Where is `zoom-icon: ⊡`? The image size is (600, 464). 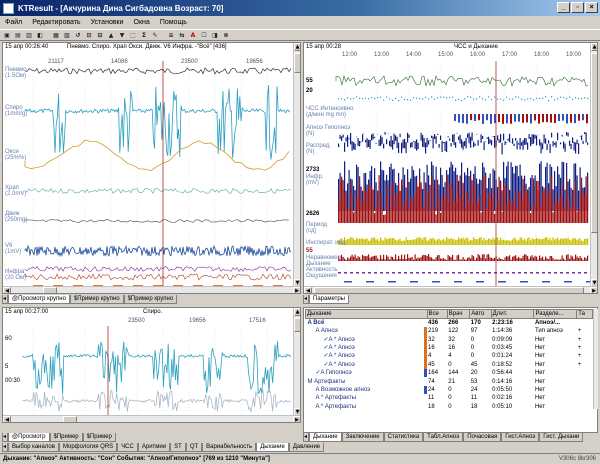 zoom-icon: ⊡ is located at coordinates (89, 35).